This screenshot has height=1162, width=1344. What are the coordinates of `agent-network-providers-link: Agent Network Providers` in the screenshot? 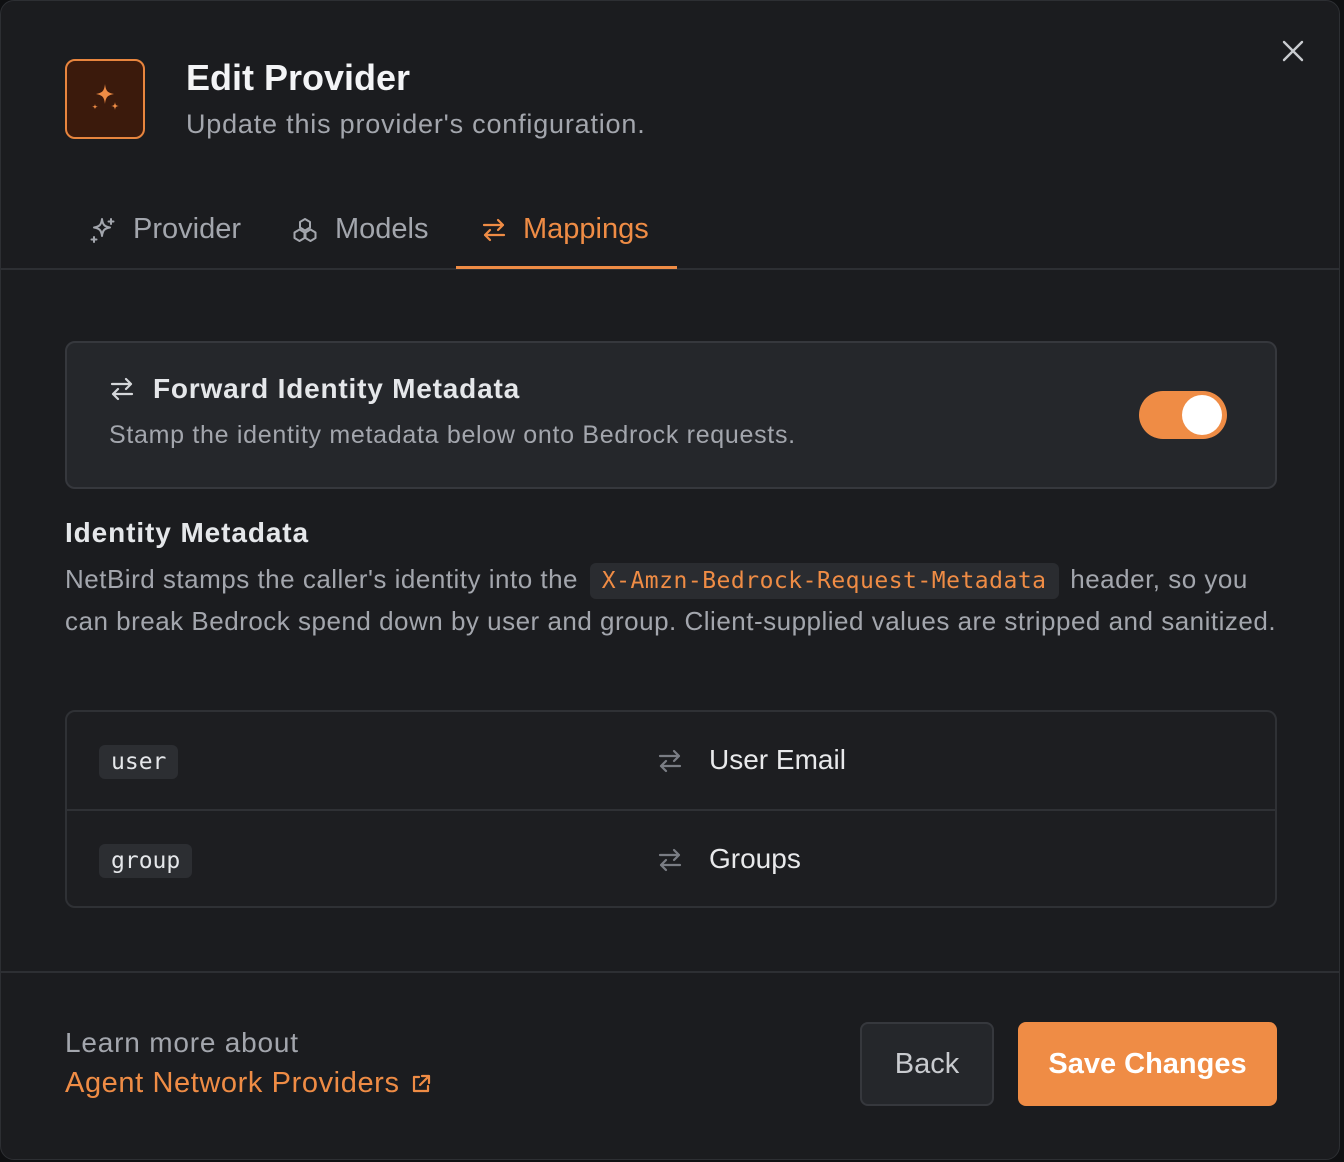 It's located at (248, 1083).